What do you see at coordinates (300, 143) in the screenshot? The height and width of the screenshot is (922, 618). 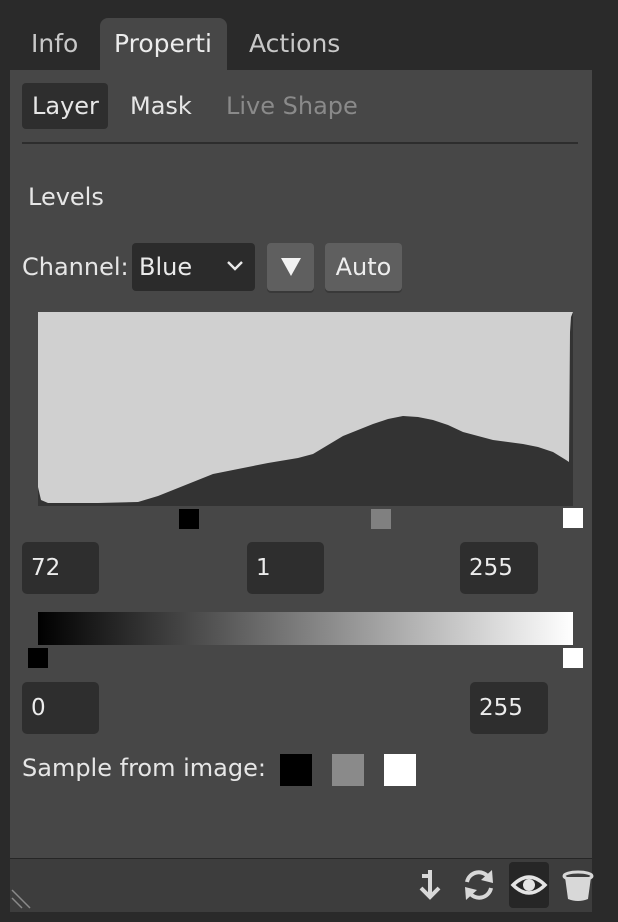 I see `subtab-divider` at bounding box center [300, 143].